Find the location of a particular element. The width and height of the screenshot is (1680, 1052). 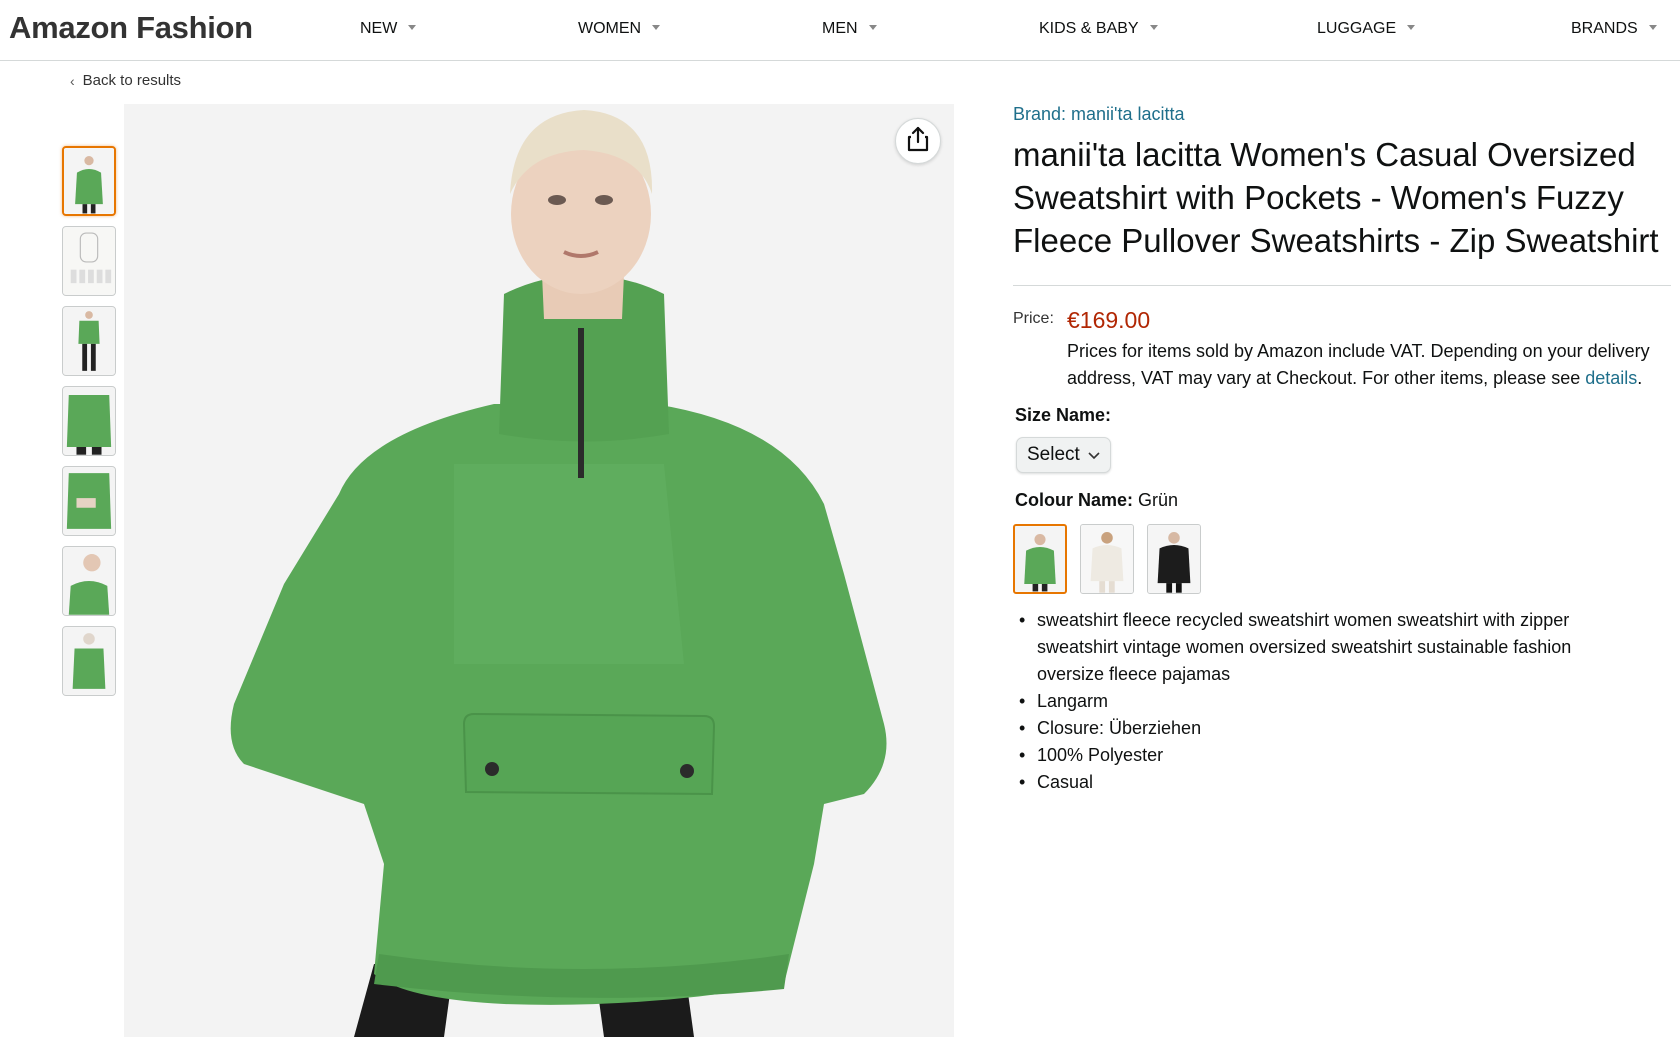

brand-link: Brand: manii'ta lacitta is located at coordinates (1343, 114).